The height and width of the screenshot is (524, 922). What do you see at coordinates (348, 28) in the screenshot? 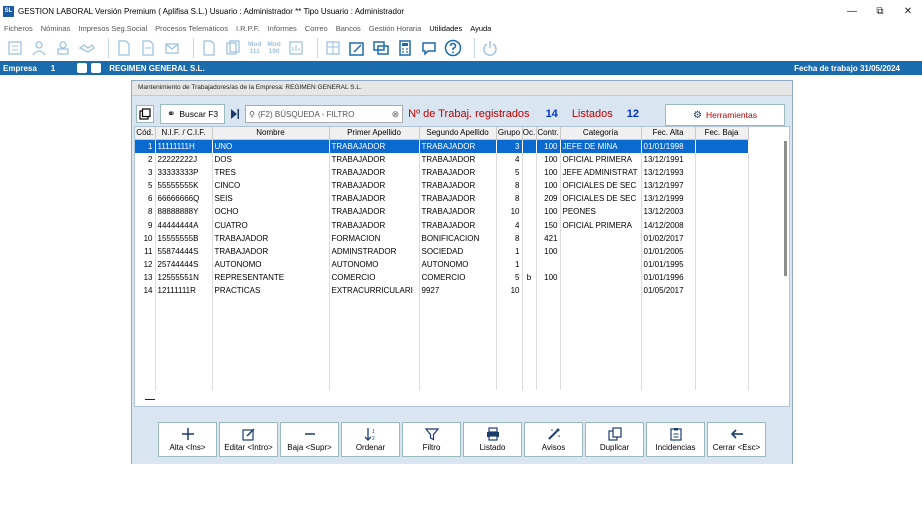
I see `menu-bancos: Bancos` at bounding box center [348, 28].